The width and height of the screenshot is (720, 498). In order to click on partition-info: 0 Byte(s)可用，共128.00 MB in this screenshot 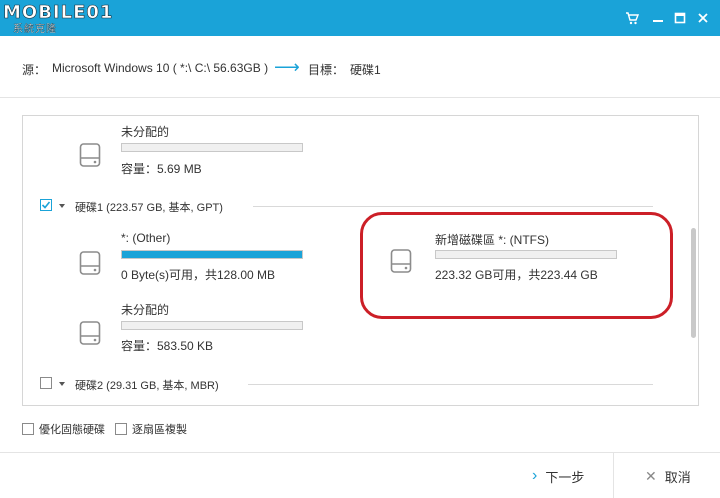, I will do `click(198, 275)`.